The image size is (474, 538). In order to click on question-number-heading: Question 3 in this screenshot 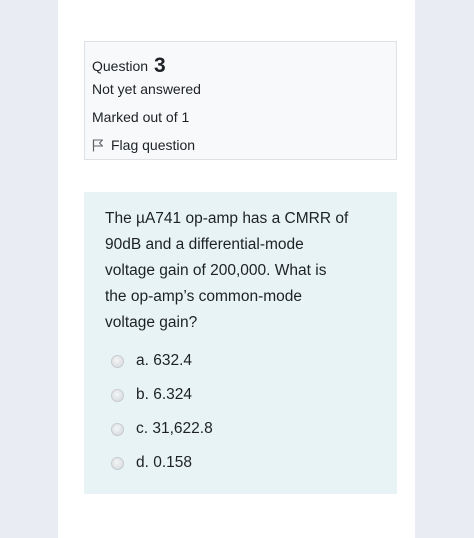, I will do `click(129, 65)`.